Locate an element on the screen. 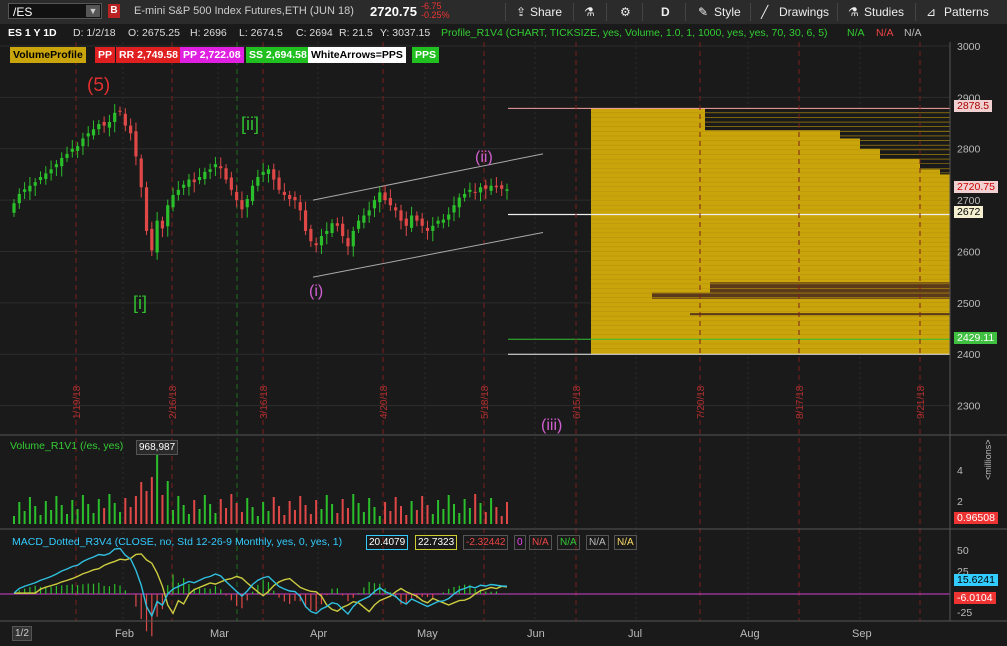  symbol-dropdown-icon: ▼ is located at coordinates (93, 11).